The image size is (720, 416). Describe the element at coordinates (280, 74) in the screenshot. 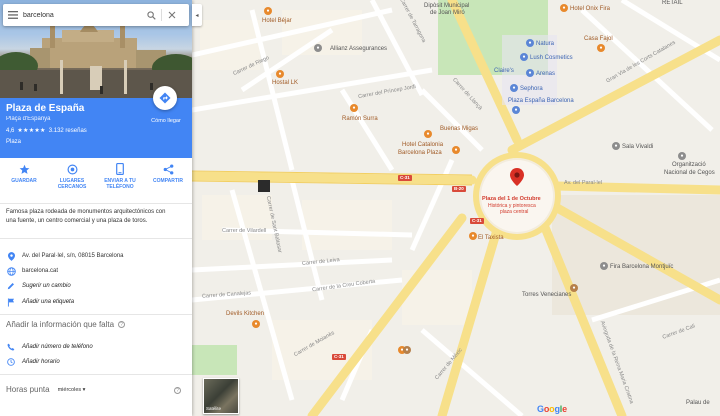

I see `hostal-lk-pin-icon: ●` at that location.